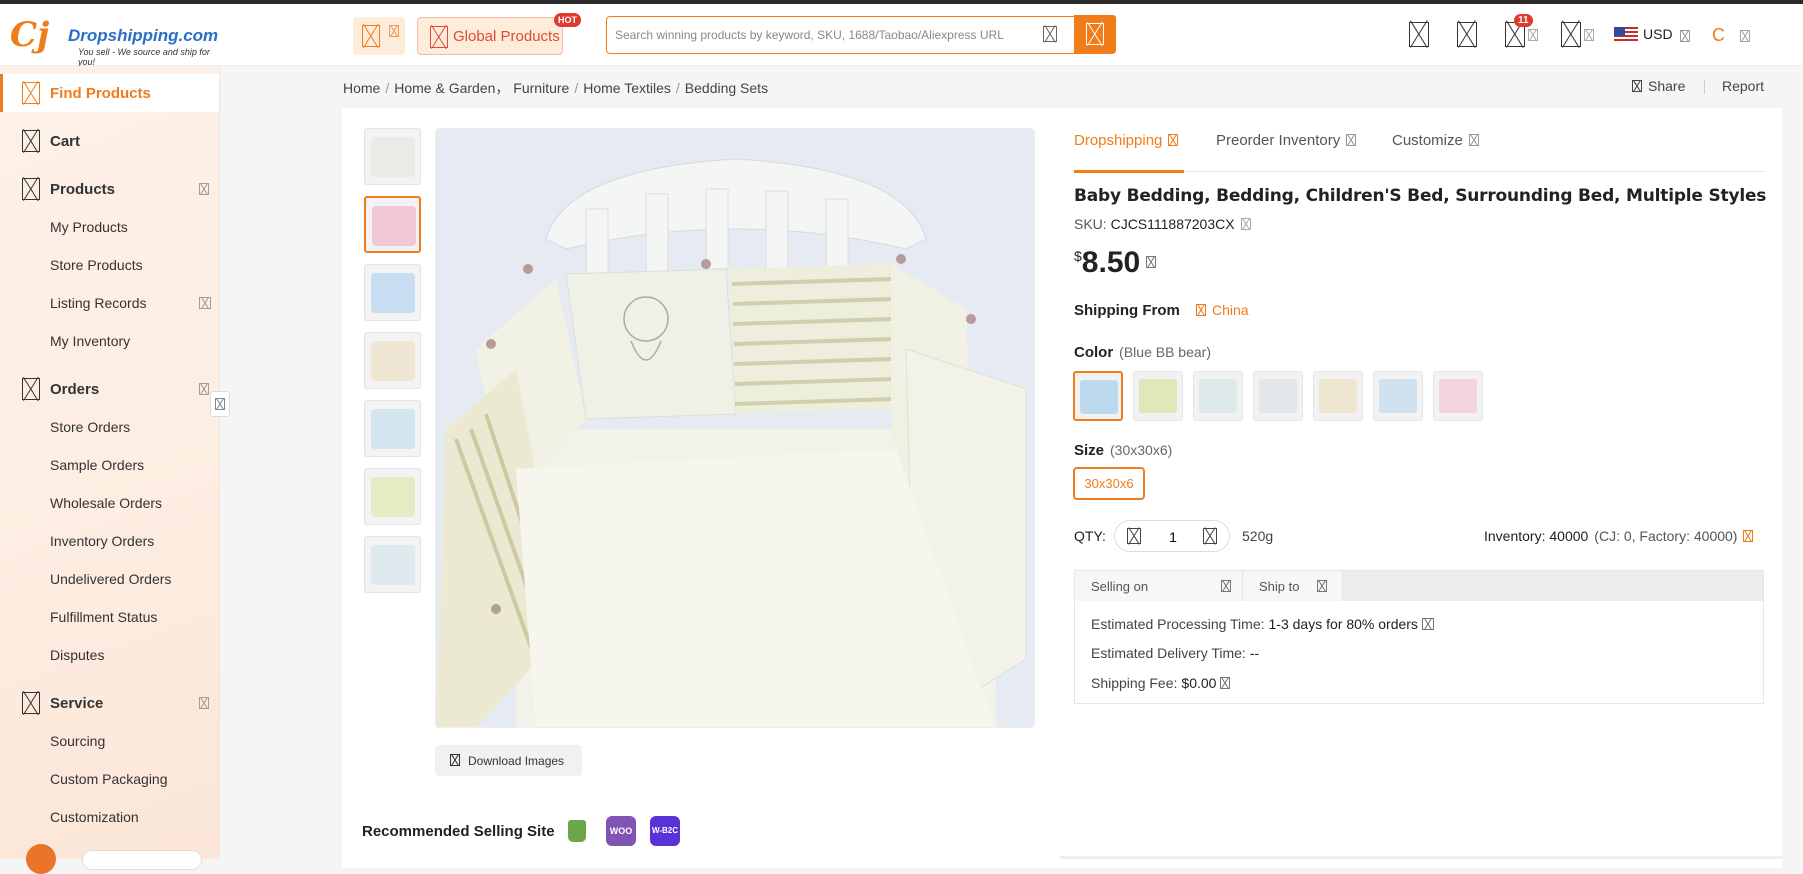 The image size is (1803, 874). Describe the element at coordinates (1419, 34) in the screenshot. I see `bell-icon` at that location.